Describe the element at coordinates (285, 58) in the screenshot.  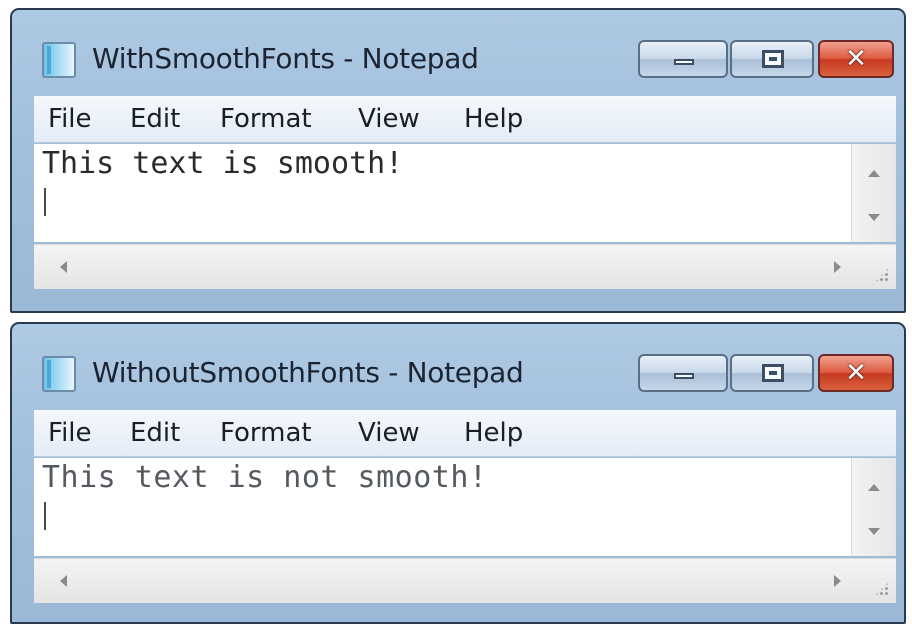
I see `window-title: WithSmoothFonts - Notepad` at that location.